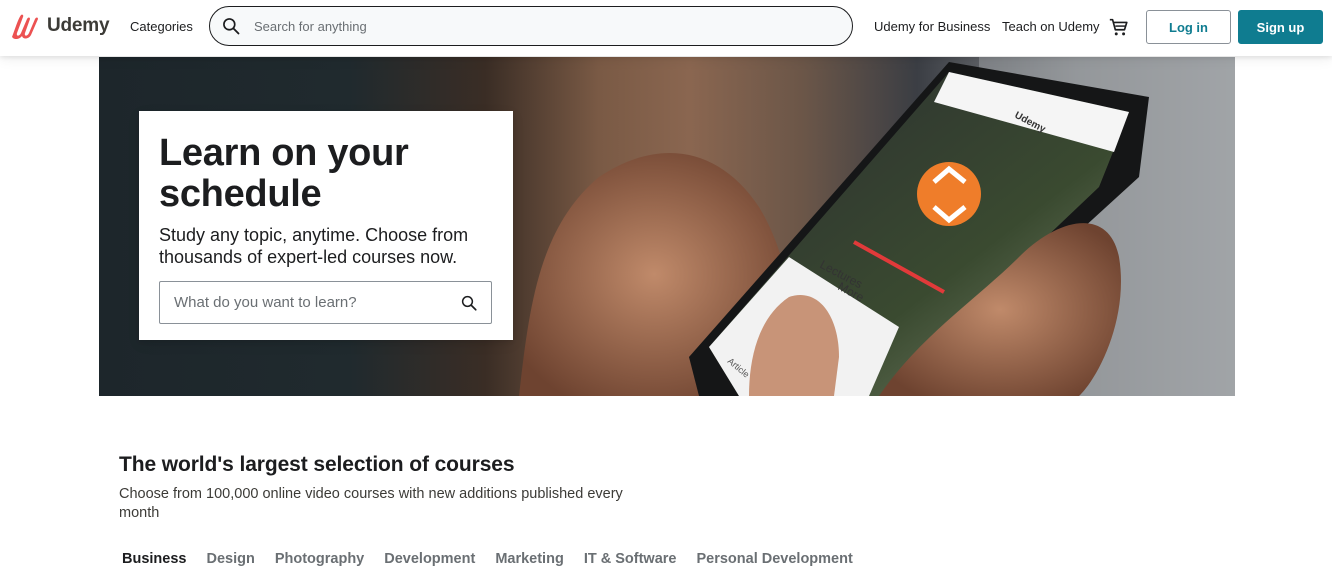 The width and height of the screenshot is (1332, 580). I want to click on tab-photography: Photography, so click(319, 559).